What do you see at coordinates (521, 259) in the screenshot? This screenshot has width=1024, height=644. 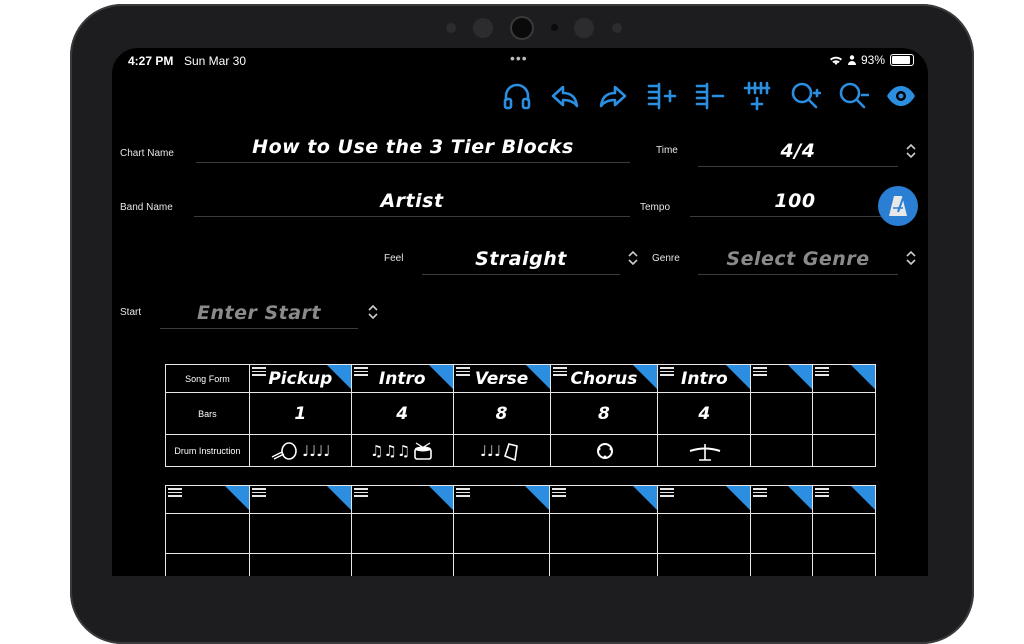 I see `feel-field: Straight` at bounding box center [521, 259].